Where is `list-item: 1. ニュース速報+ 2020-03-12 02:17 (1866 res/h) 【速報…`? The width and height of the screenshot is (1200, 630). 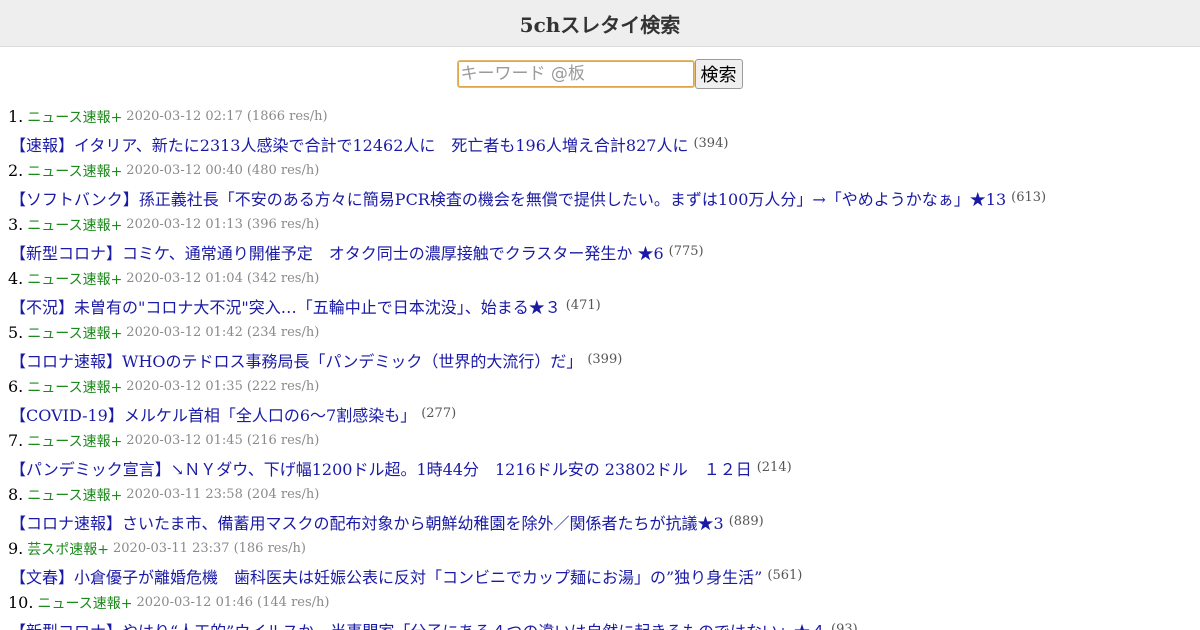
list-item: 1. ニュース速報+ 2020-03-12 02:17 (1866 res/h) 【速報… is located at coordinates (604, 130).